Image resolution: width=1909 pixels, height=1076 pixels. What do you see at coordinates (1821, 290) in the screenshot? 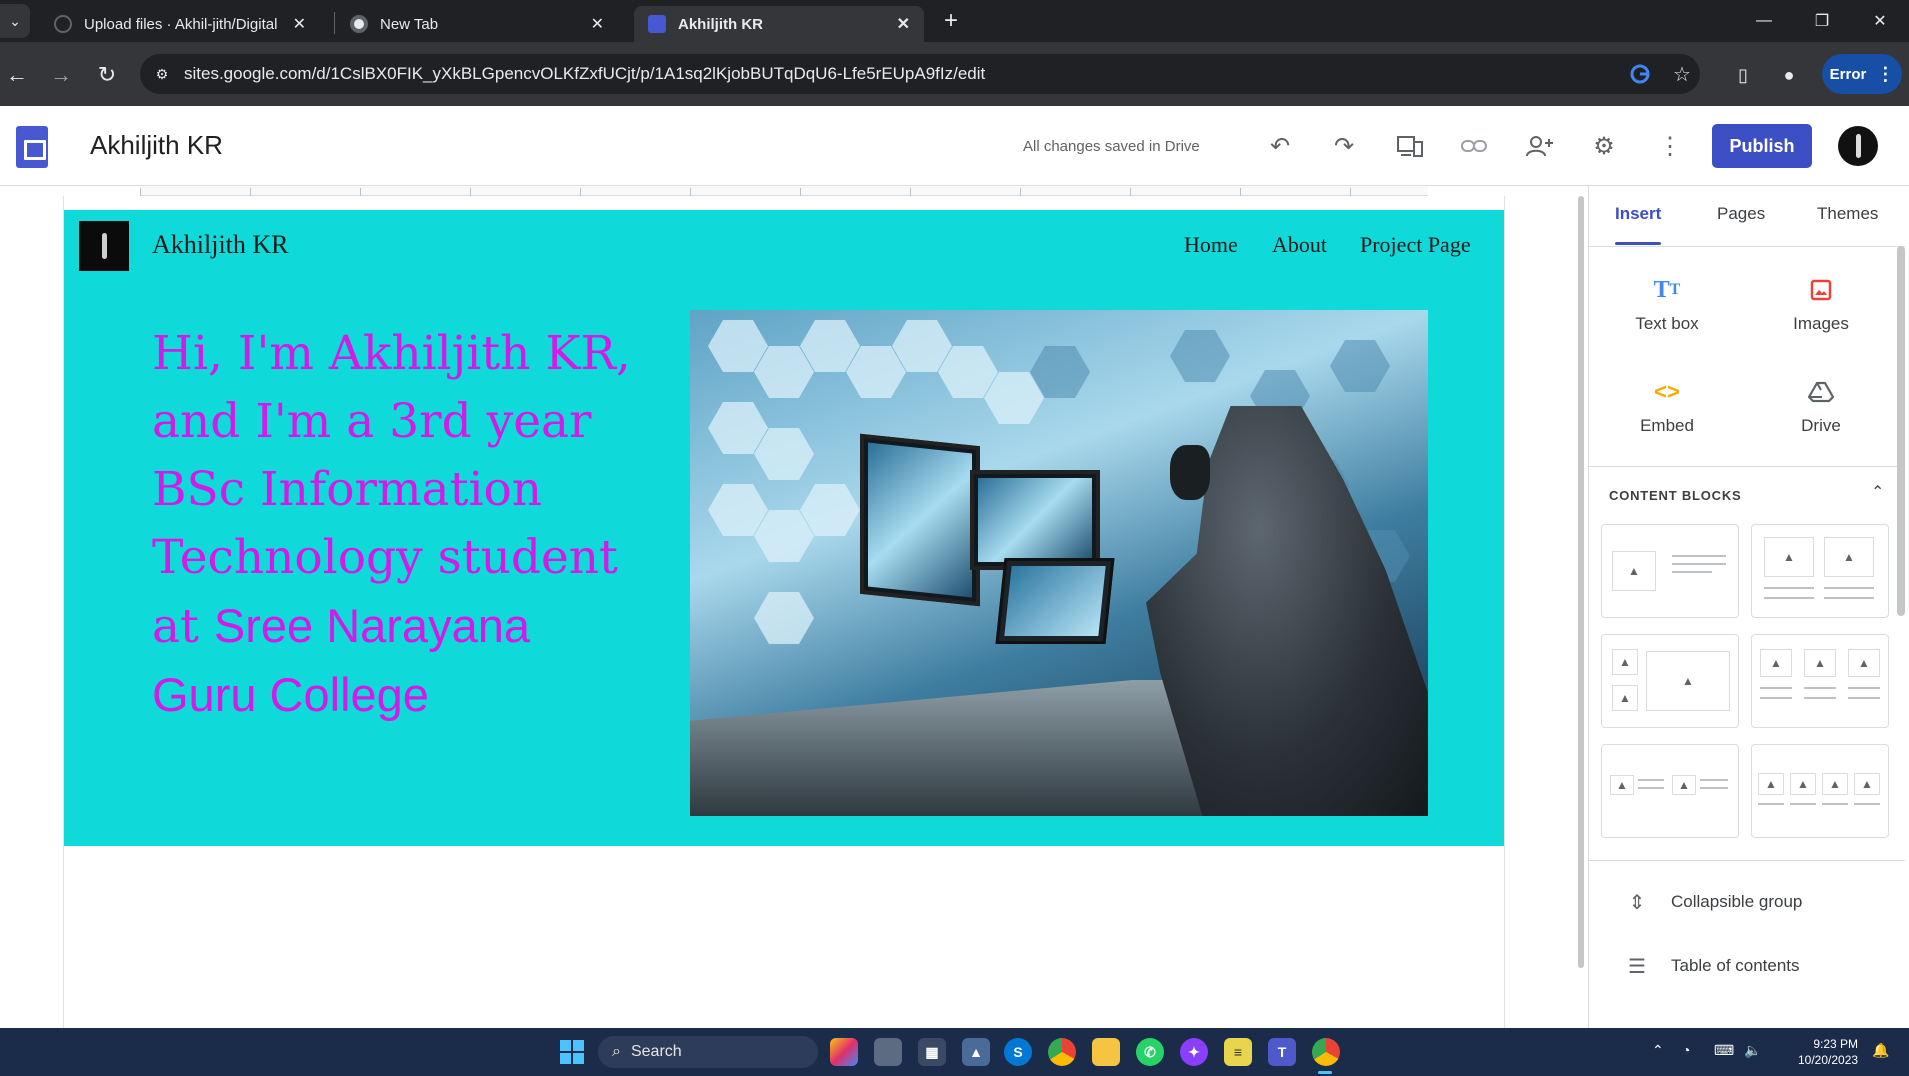
I see `image-icon` at bounding box center [1821, 290].